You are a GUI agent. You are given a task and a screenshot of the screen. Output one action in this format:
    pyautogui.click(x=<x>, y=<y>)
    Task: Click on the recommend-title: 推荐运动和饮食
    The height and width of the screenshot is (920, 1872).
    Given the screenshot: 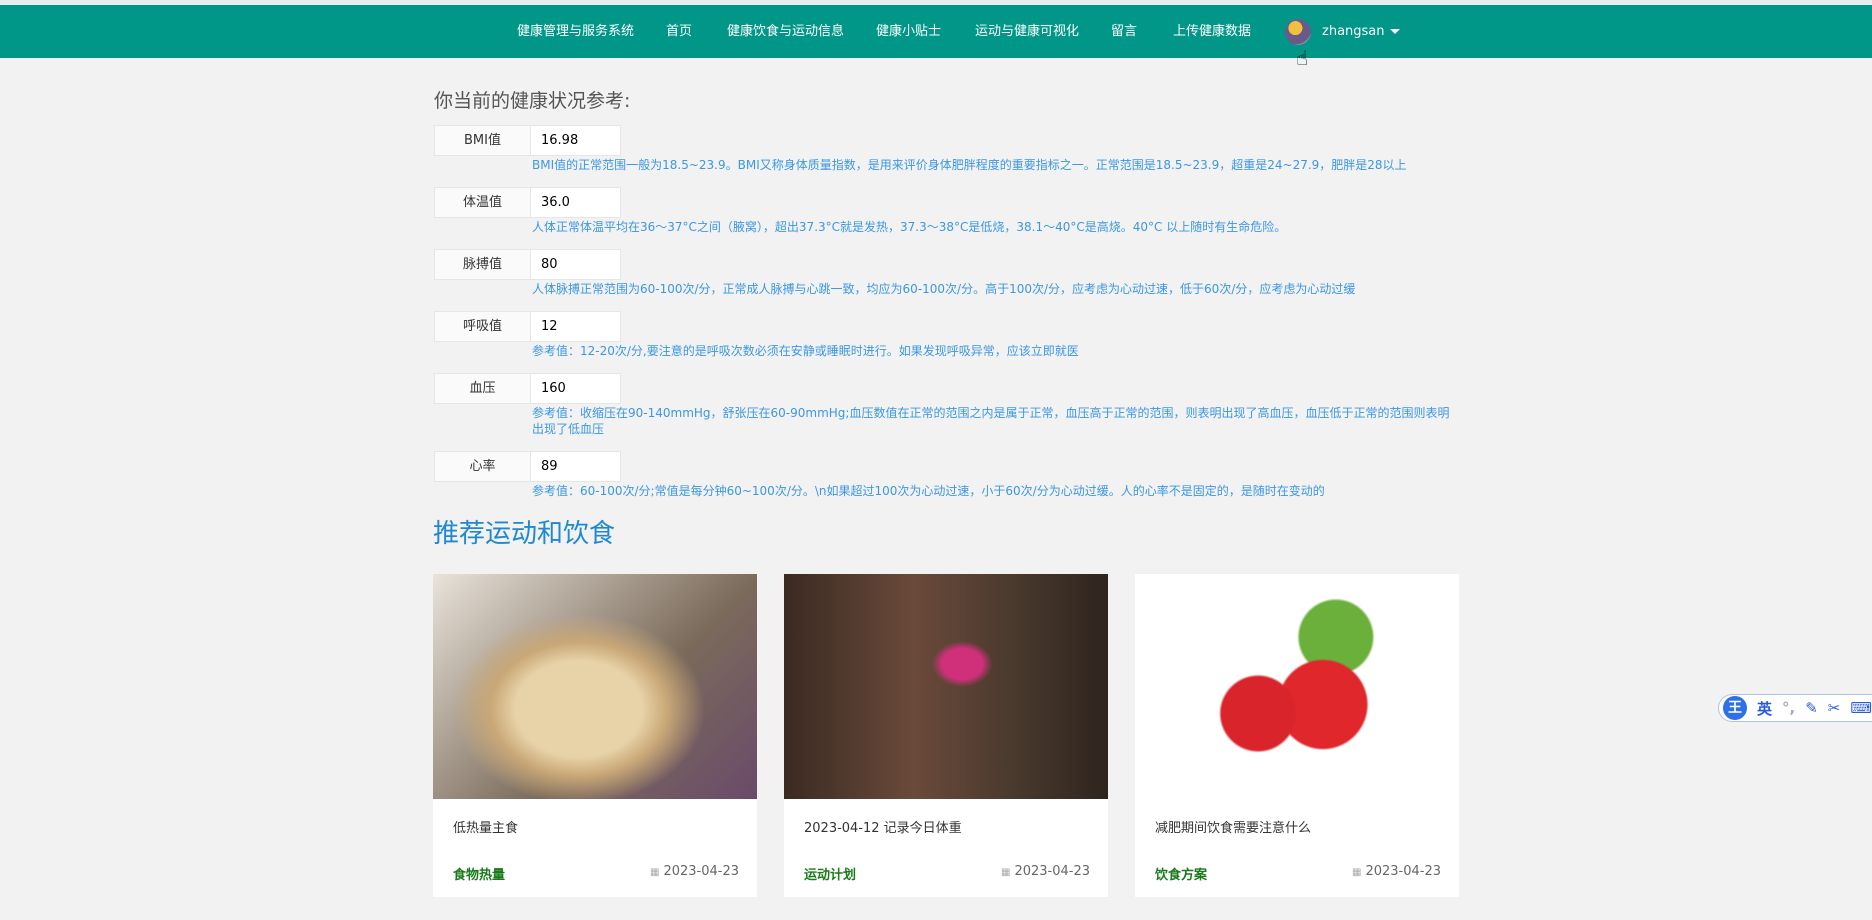 What is the action you would take?
    pyautogui.click(x=524, y=534)
    